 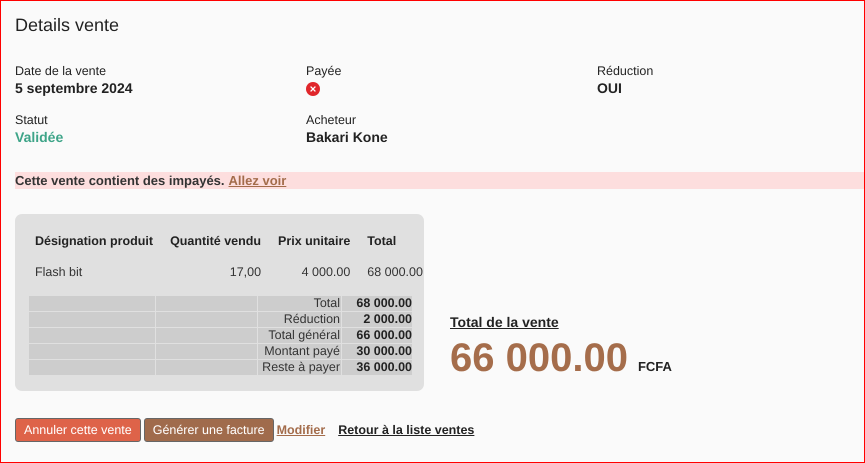 I want to click on summary-label: Total général, so click(x=299, y=335).